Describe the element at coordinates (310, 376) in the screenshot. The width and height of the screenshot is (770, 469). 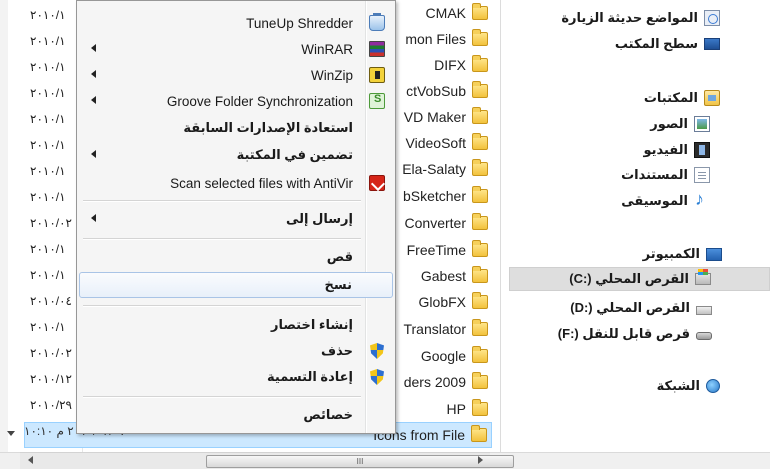
I see `menu-label: إعادة التسمية` at that location.